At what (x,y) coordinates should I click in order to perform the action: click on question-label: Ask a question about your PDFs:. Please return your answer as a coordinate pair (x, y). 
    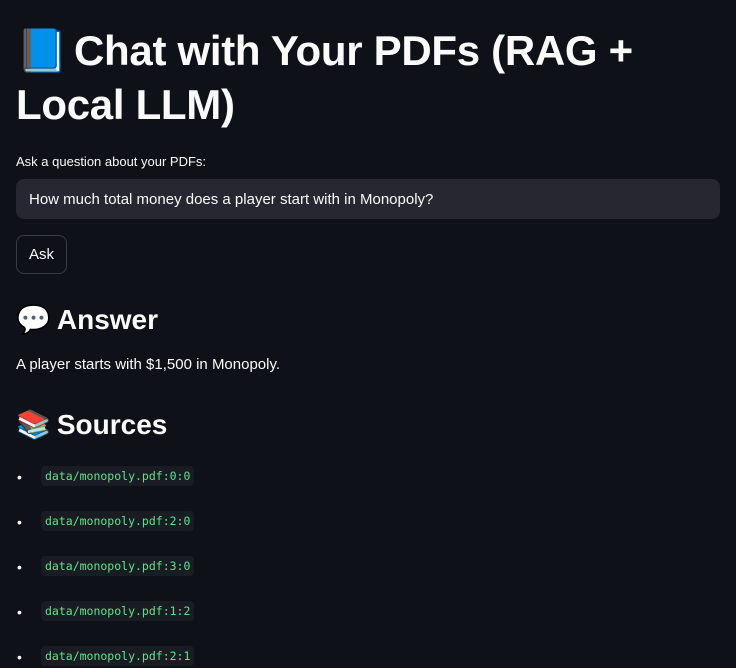
    Looking at the image, I should click on (111, 161).